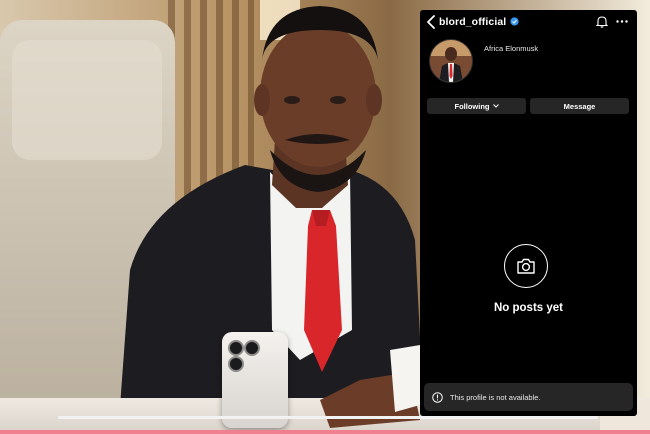  Describe the element at coordinates (472, 106) in the screenshot. I see `following-button-label: Following` at that location.